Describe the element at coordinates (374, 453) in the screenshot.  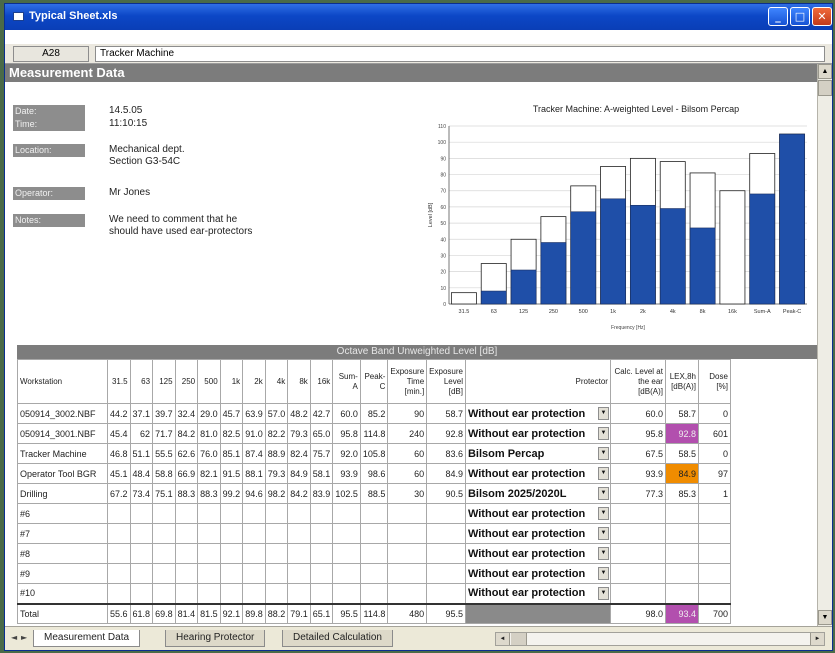
I see `cell-peak-c: 105.8` at that location.